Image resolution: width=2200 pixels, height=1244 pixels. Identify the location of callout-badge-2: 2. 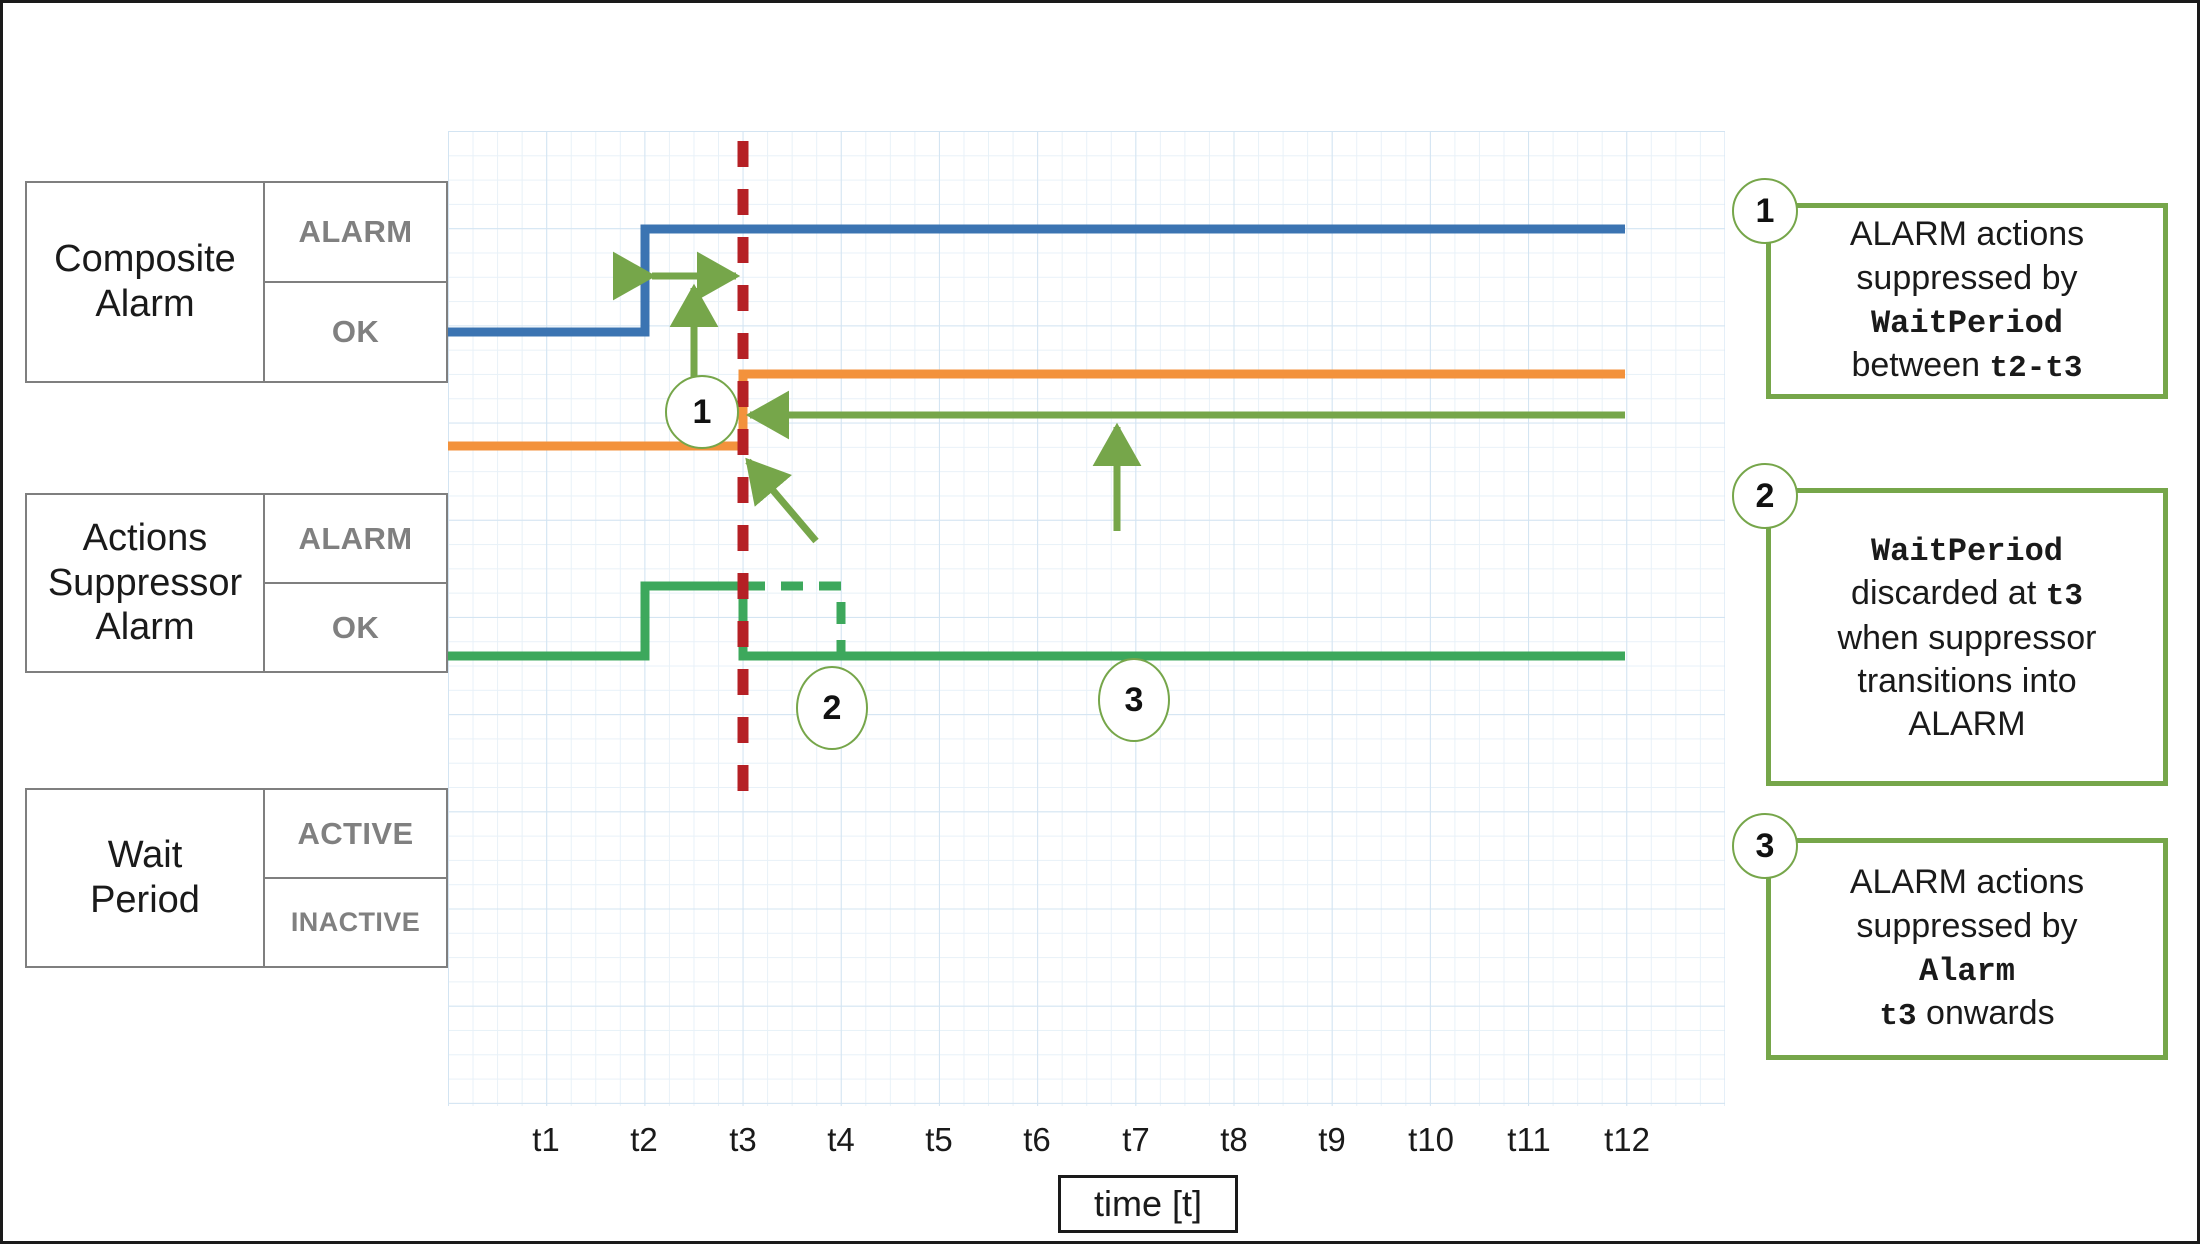
(1765, 496).